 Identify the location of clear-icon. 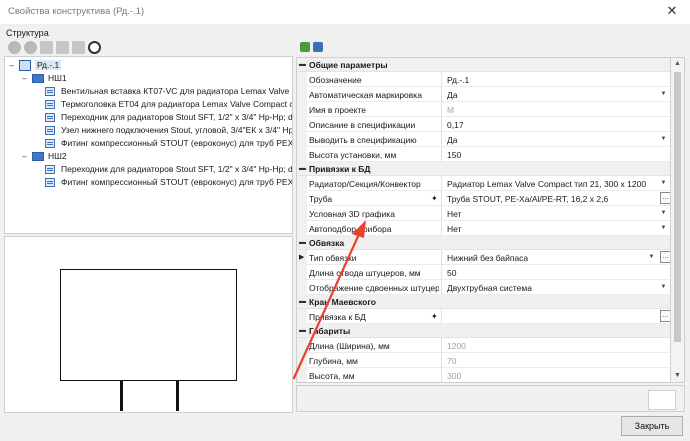
(30, 47).